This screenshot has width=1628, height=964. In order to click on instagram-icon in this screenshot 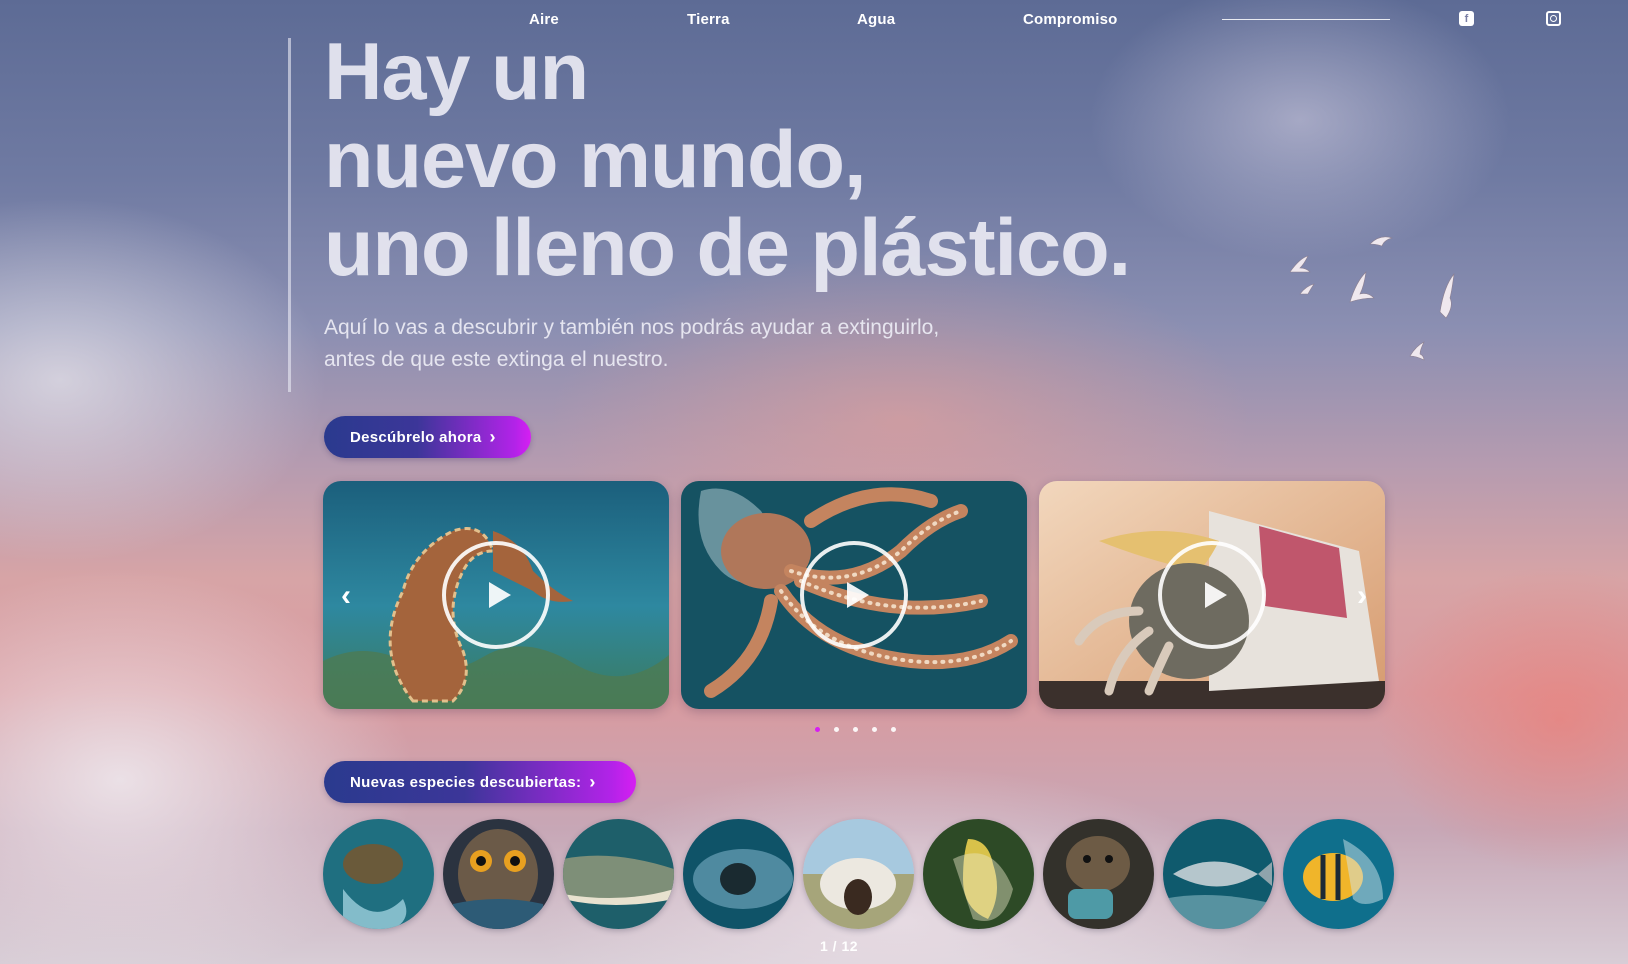, I will do `click(1553, 18)`.